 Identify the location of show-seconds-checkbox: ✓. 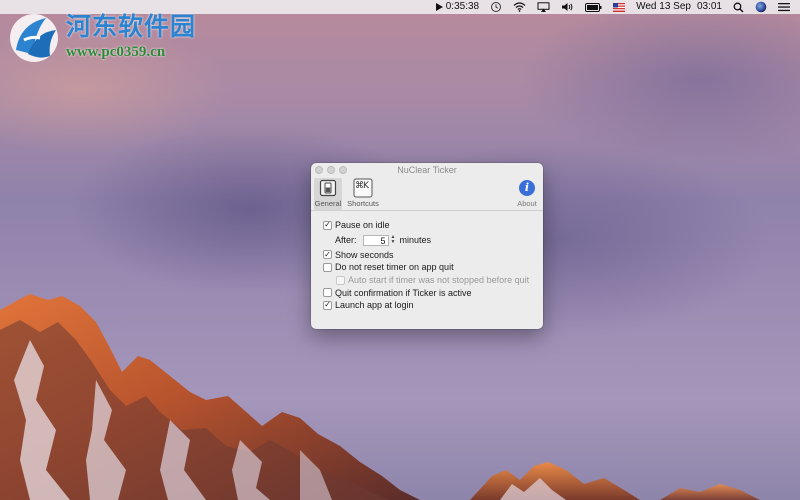
(327, 255).